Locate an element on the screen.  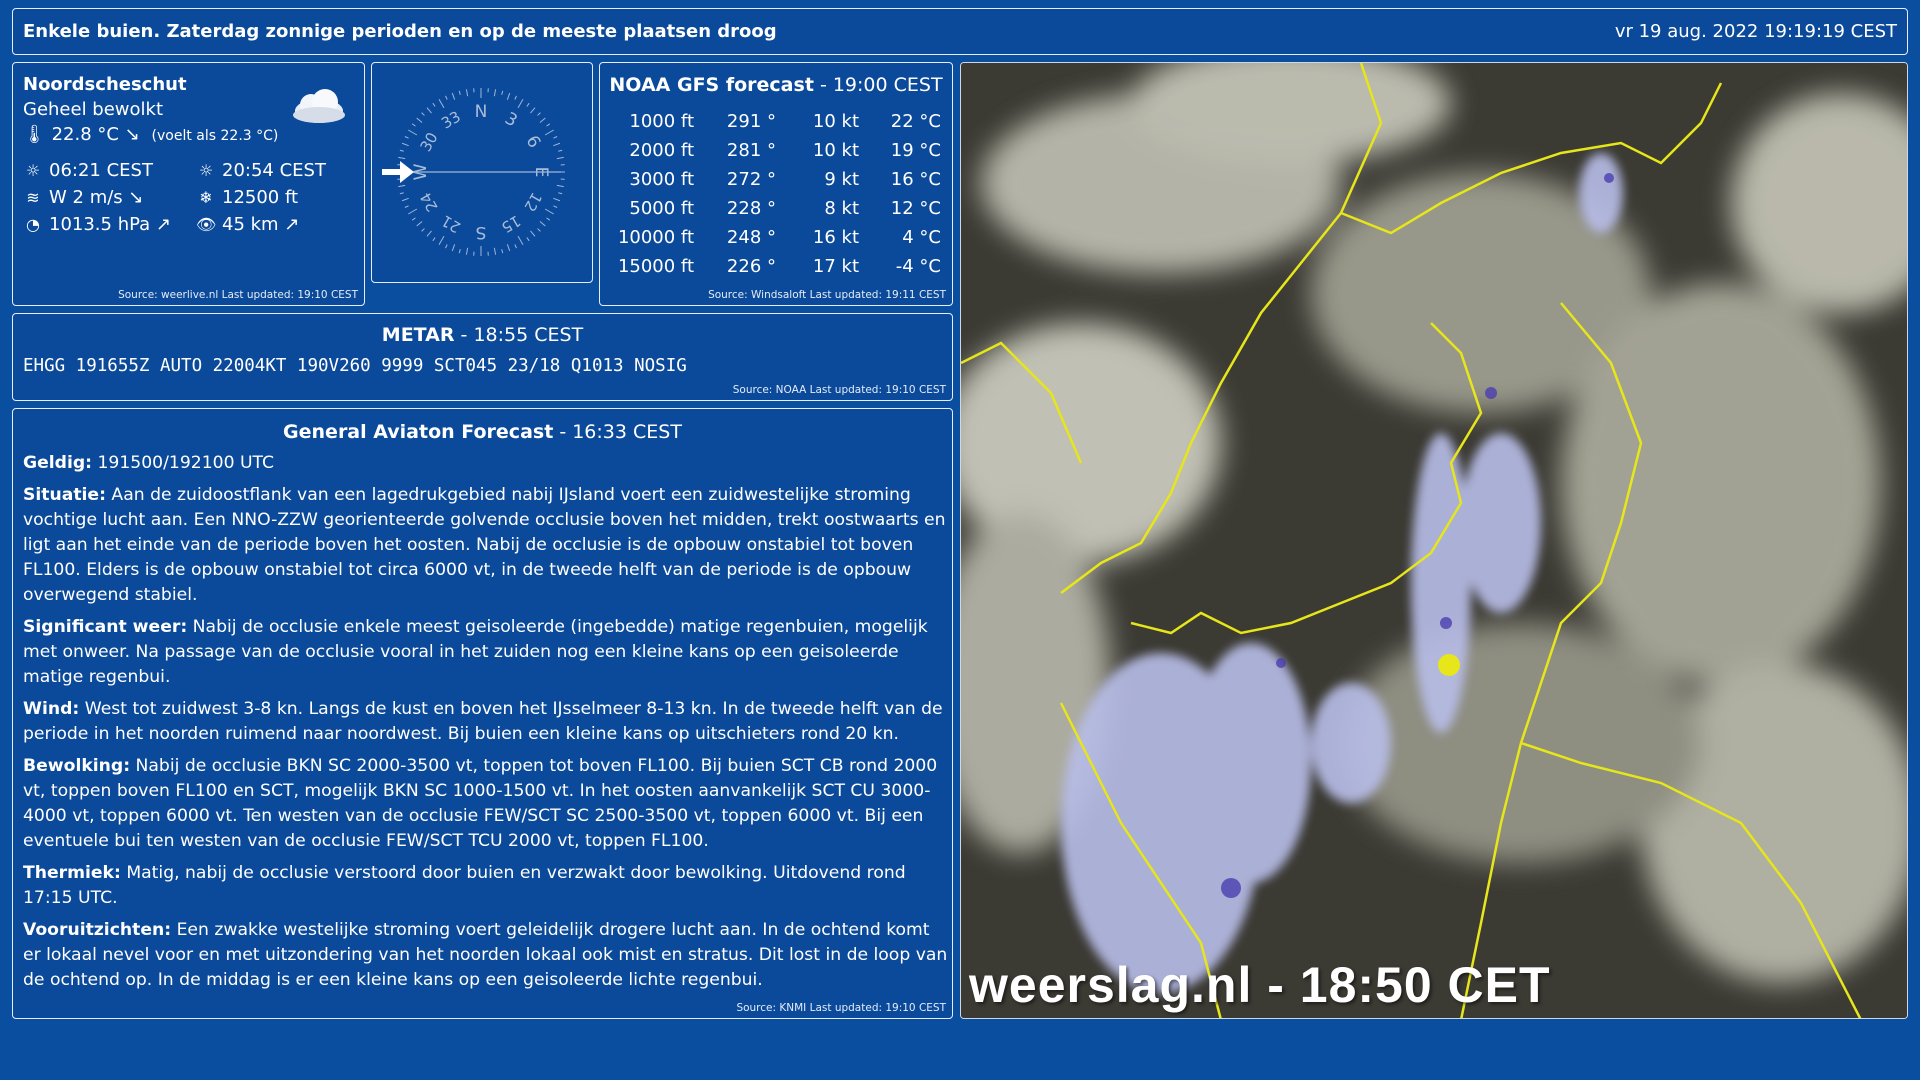
wind-value: W 2 m/s is located at coordinates (86, 197).